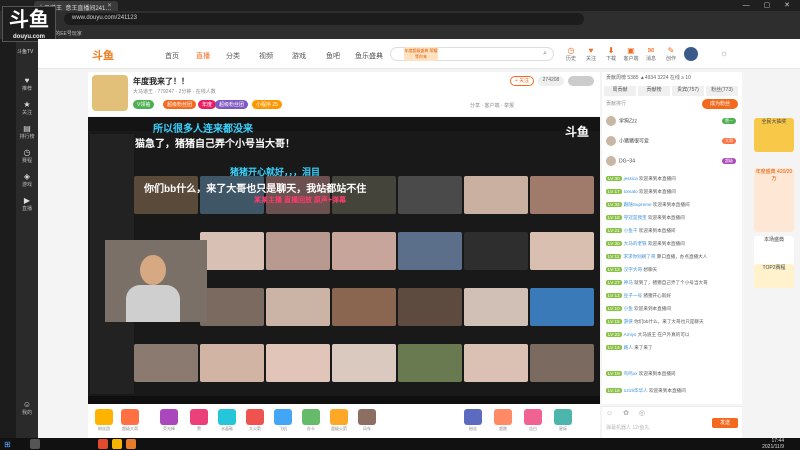 The image size is (800, 450). Describe the element at coordinates (103, 55) in the screenshot. I see `site-logo: 斗鱼` at that location.